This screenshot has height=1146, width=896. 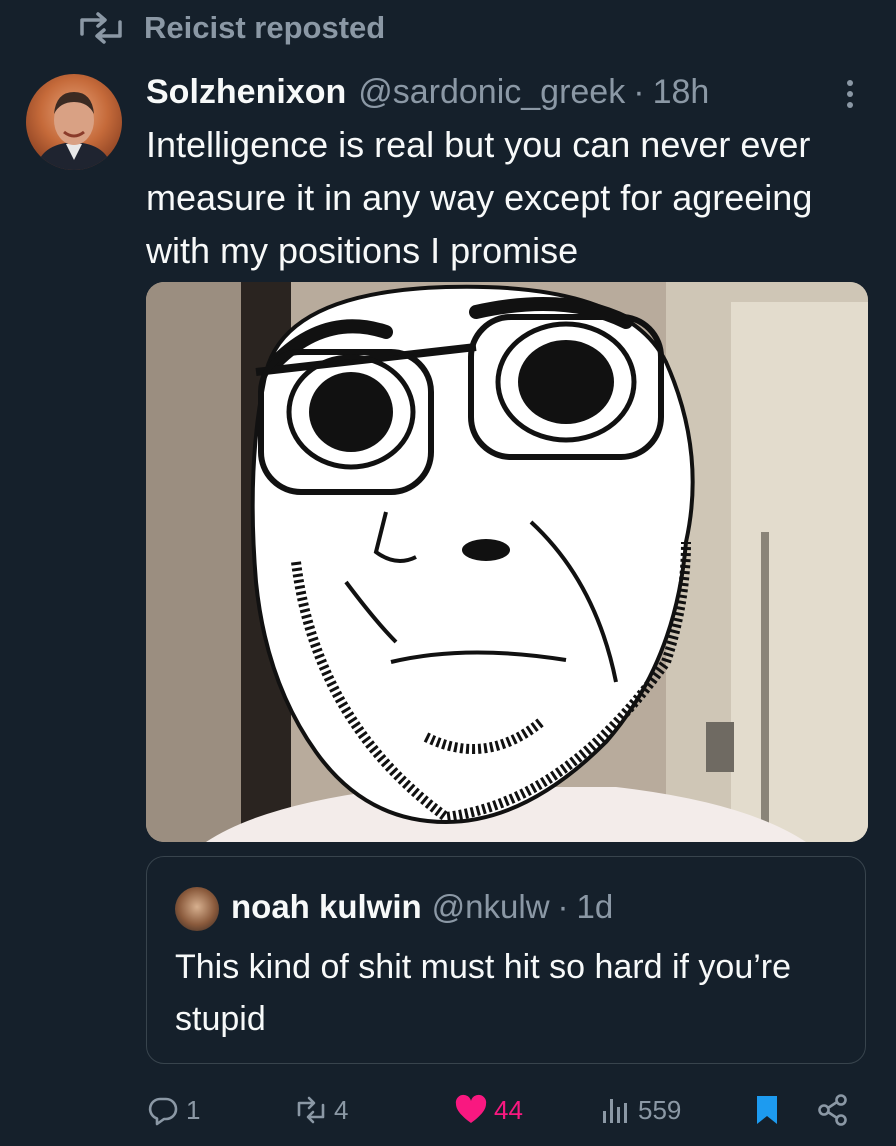 I want to click on reply-count: 1, so click(x=193, y=1109).